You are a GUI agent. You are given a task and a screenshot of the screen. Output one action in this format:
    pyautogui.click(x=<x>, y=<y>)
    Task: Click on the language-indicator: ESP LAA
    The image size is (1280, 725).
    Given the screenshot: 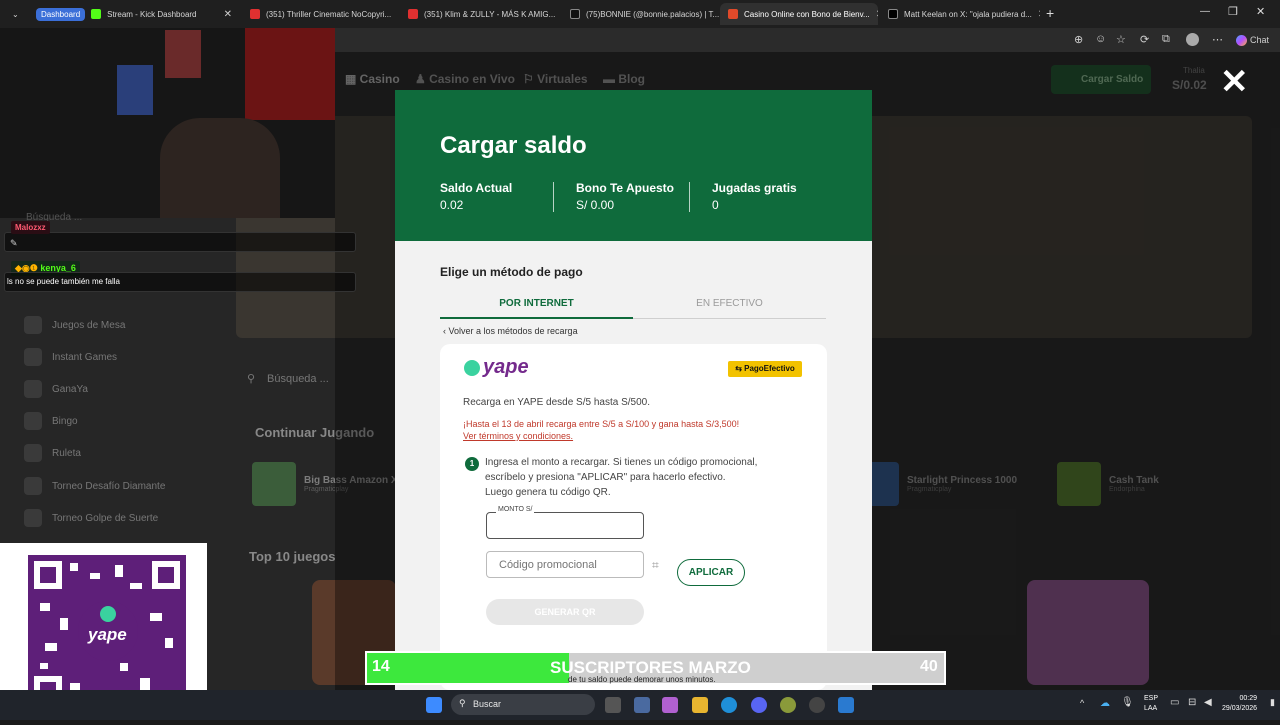 What is the action you would take?
    pyautogui.click(x=1151, y=704)
    